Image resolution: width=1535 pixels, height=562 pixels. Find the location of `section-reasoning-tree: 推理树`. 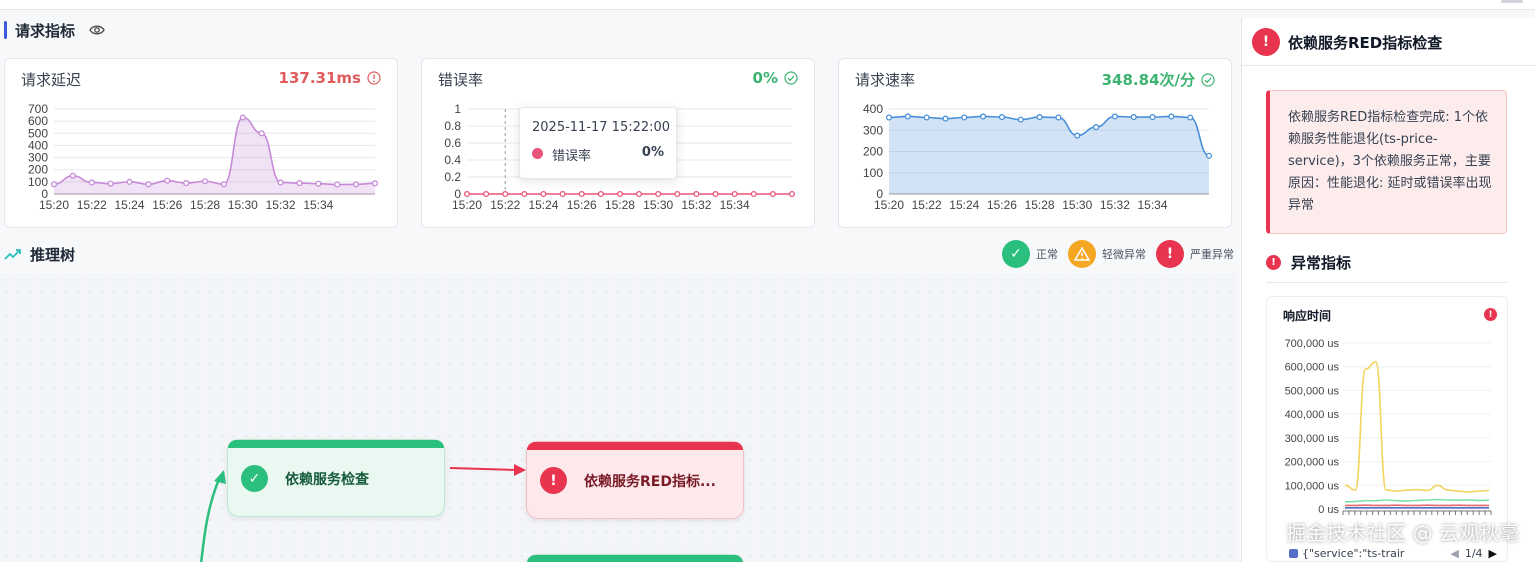

section-reasoning-tree: 推理树 is located at coordinates (39, 254).